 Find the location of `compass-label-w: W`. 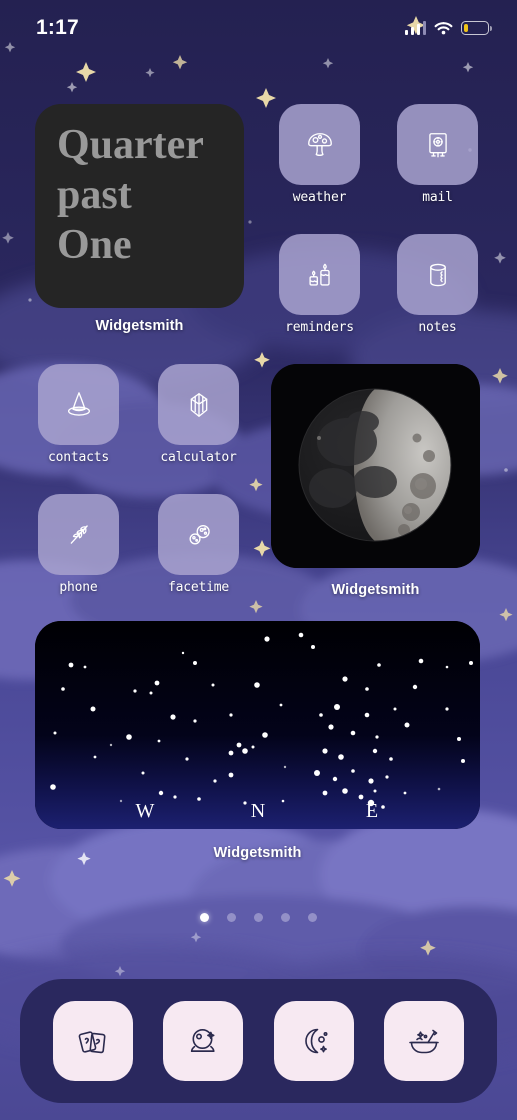

compass-label-w: W is located at coordinates (145, 811).